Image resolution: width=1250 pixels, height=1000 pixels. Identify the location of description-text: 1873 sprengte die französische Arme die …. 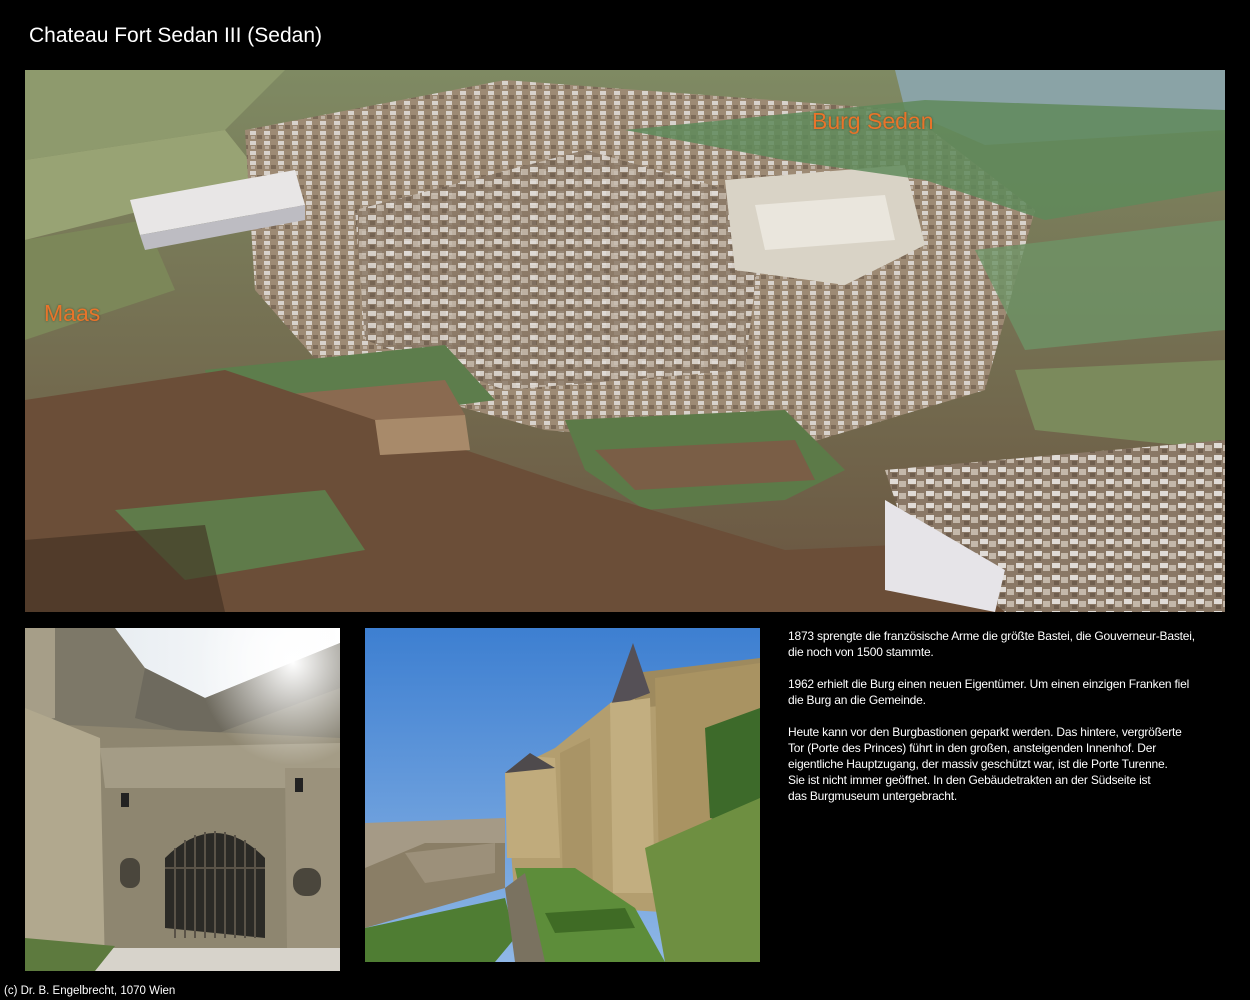
(1003, 724).